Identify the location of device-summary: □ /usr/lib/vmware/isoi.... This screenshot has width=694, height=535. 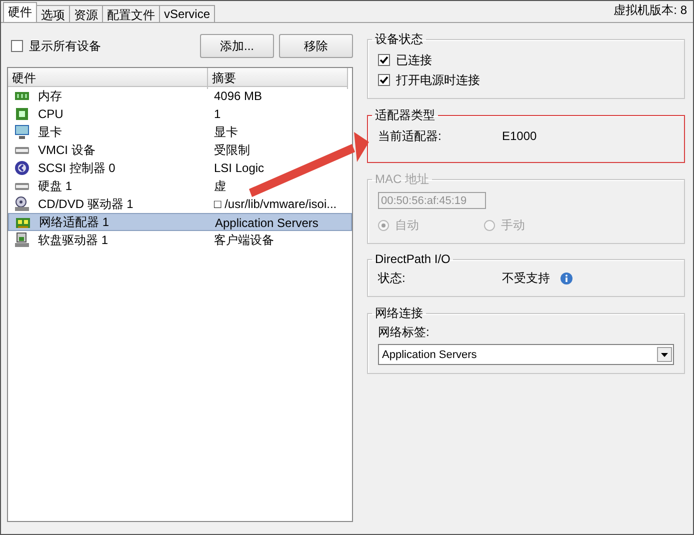
(275, 204).